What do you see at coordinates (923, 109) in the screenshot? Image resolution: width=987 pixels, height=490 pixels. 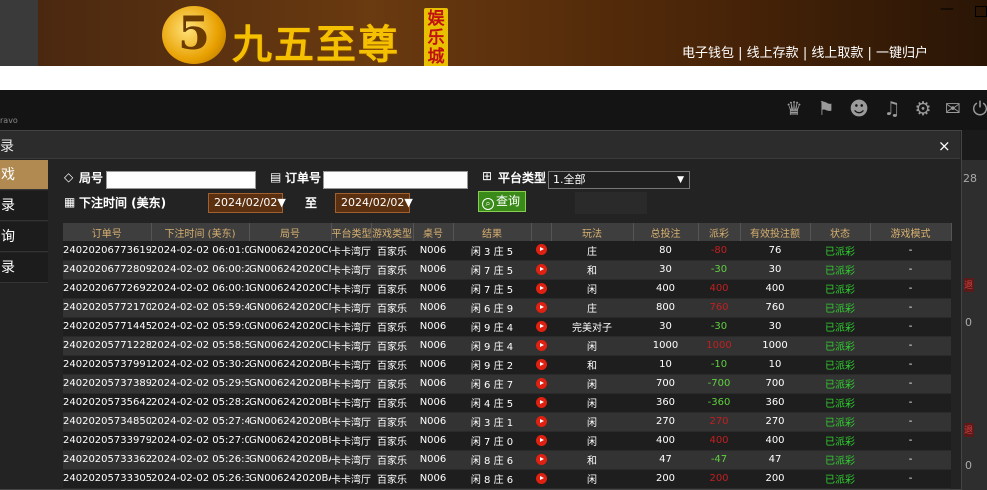 I see `gear-icon: ⚙` at bounding box center [923, 109].